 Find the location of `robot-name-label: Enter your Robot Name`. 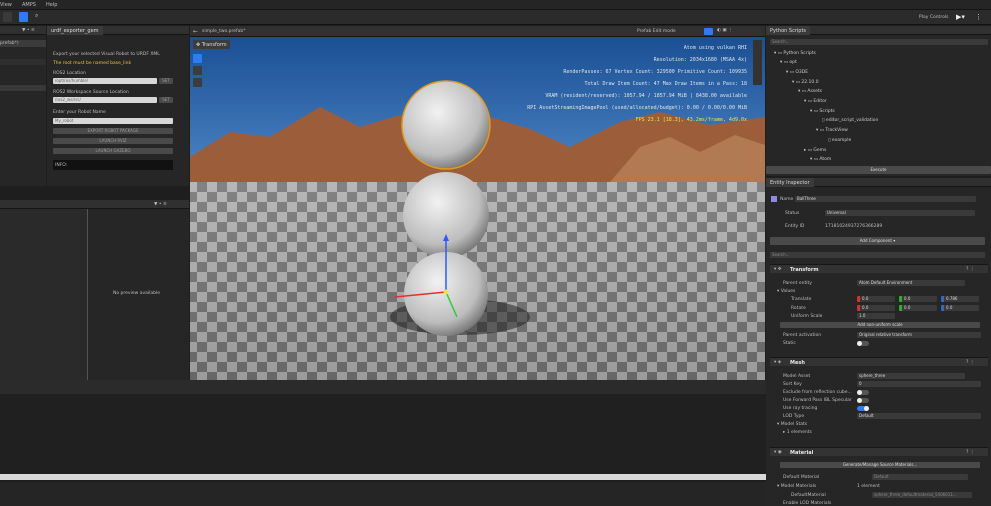

robot-name-label: Enter your Robot Name is located at coordinates (79, 112).